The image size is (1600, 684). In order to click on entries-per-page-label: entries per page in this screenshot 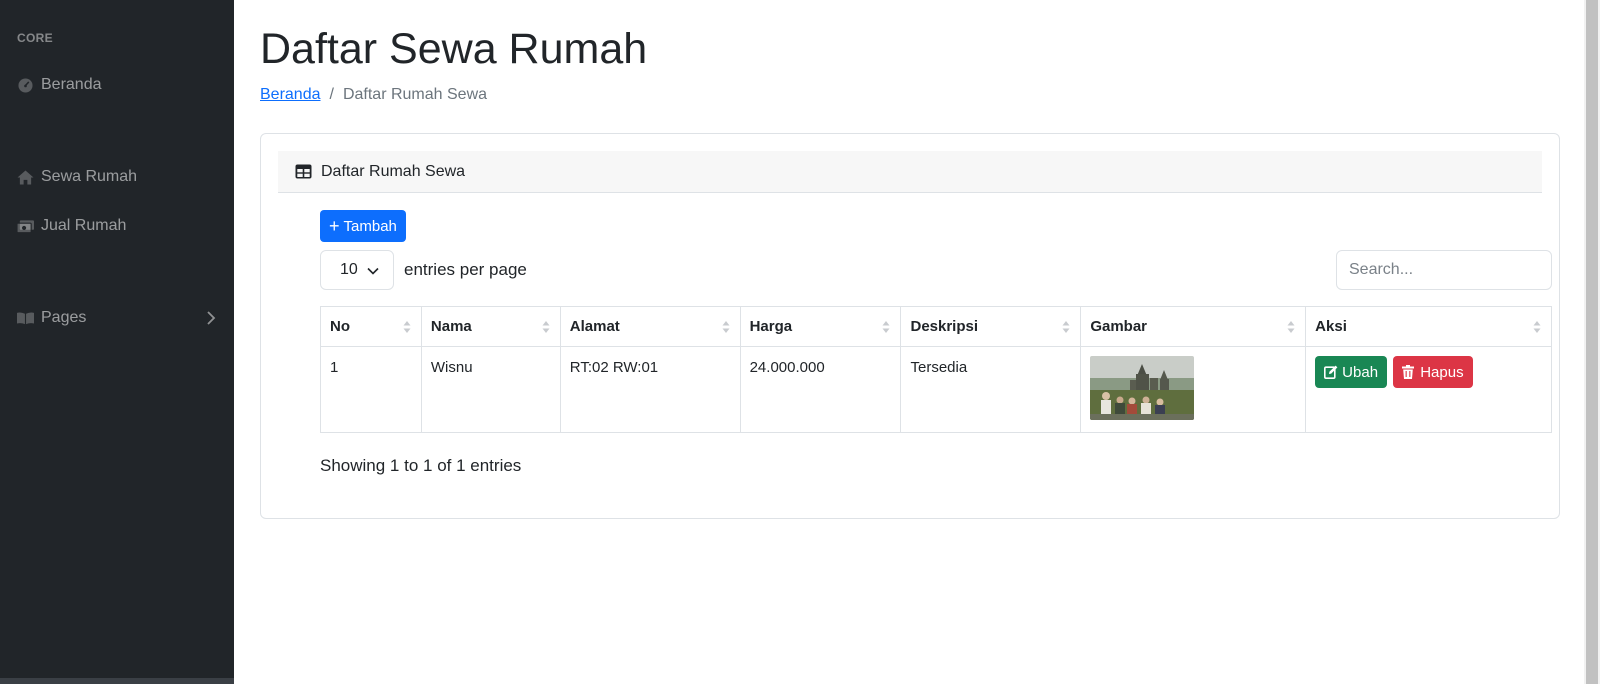, I will do `click(465, 269)`.